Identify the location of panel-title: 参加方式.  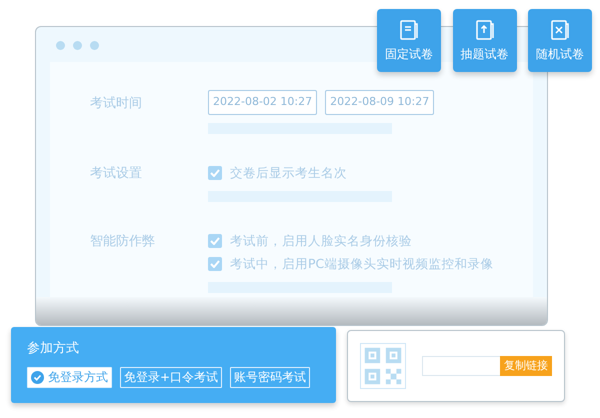
(53, 349).